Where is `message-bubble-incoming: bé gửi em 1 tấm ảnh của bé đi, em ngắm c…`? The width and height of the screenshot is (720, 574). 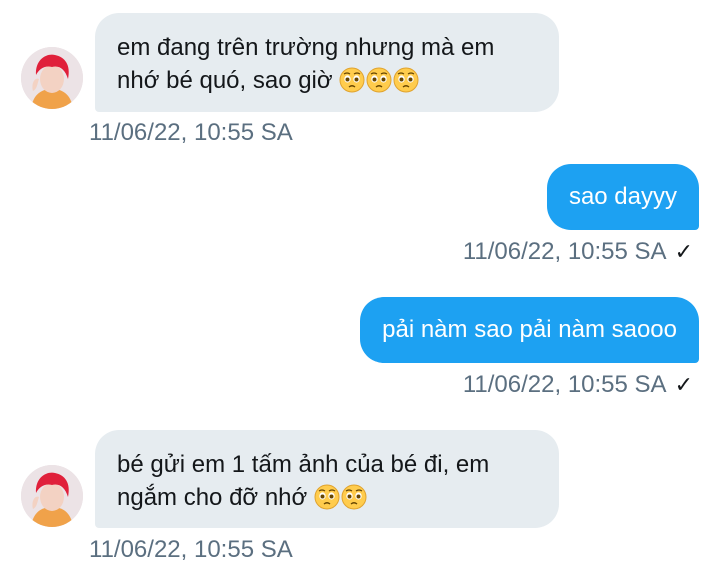
message-bubble-incoming: bé gửi em 1 tấm ảnh của bé đi, em ngắm c… is located at coordinates (327, 479).